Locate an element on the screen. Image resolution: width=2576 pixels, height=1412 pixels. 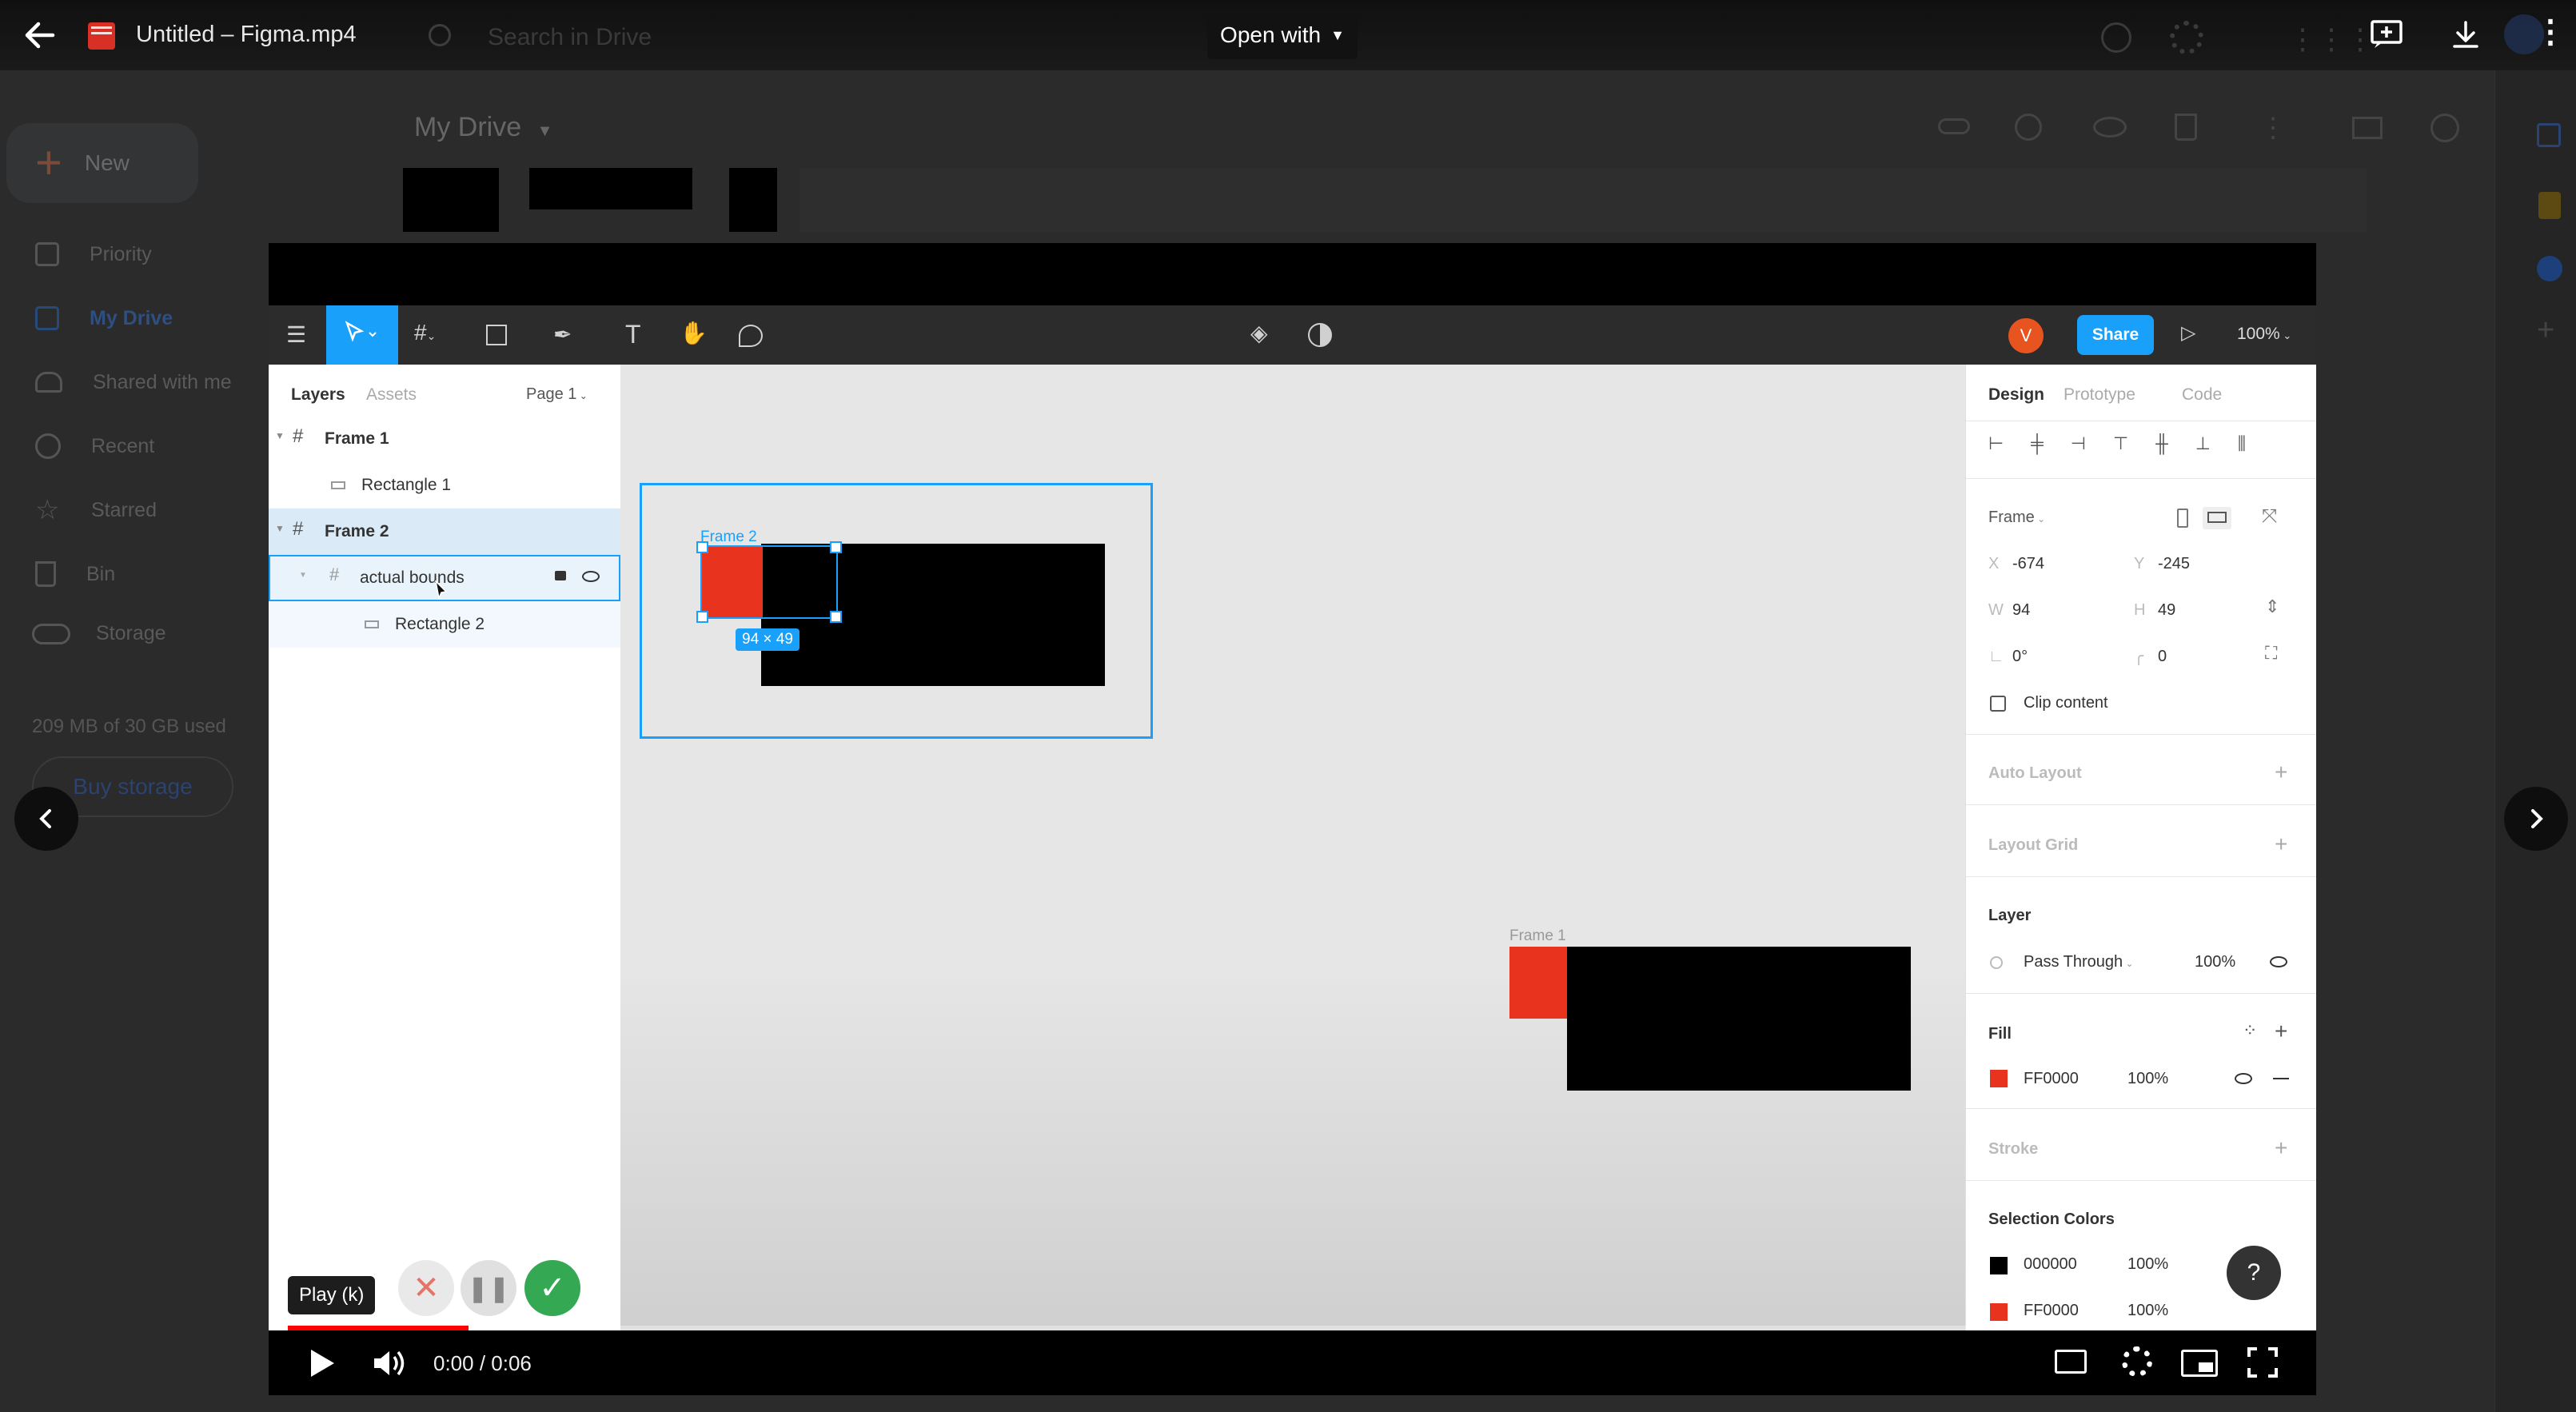
sidebar-item-my-drive: My Drive is located at coordinates (132, 318).